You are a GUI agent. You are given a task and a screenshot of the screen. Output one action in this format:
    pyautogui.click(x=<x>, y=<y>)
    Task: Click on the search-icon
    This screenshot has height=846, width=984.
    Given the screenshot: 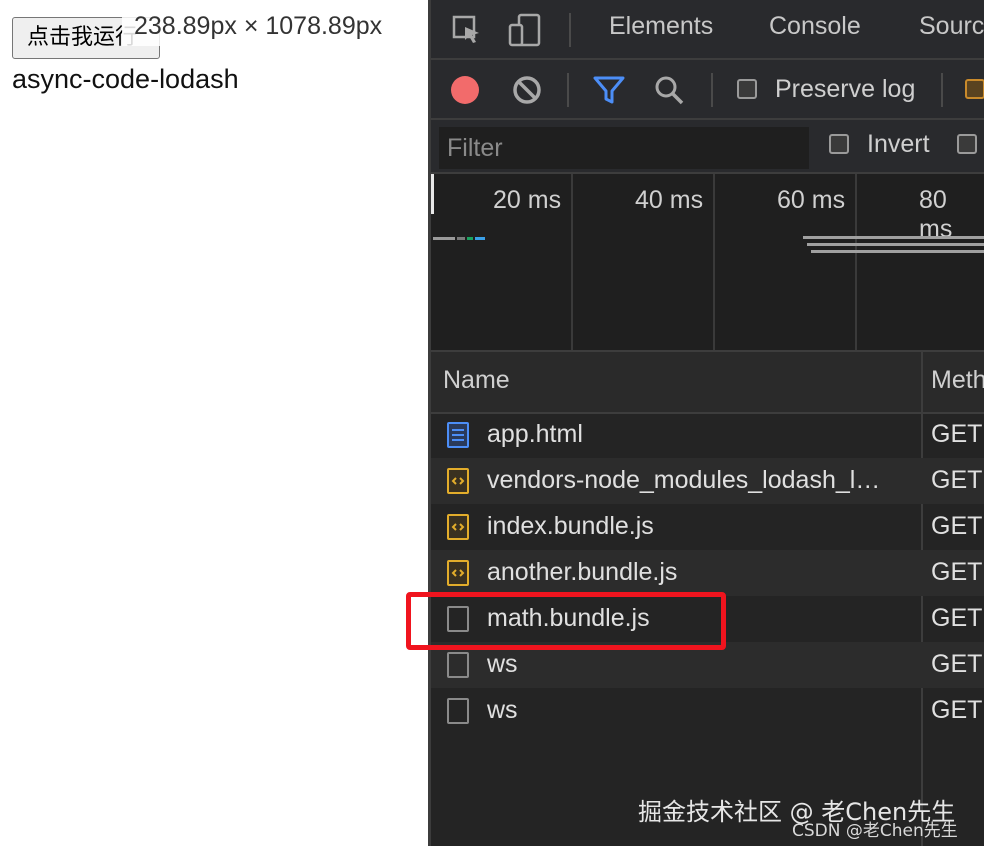 What is the action you would take?
    pyautogui.click(x=669, y=90)
    